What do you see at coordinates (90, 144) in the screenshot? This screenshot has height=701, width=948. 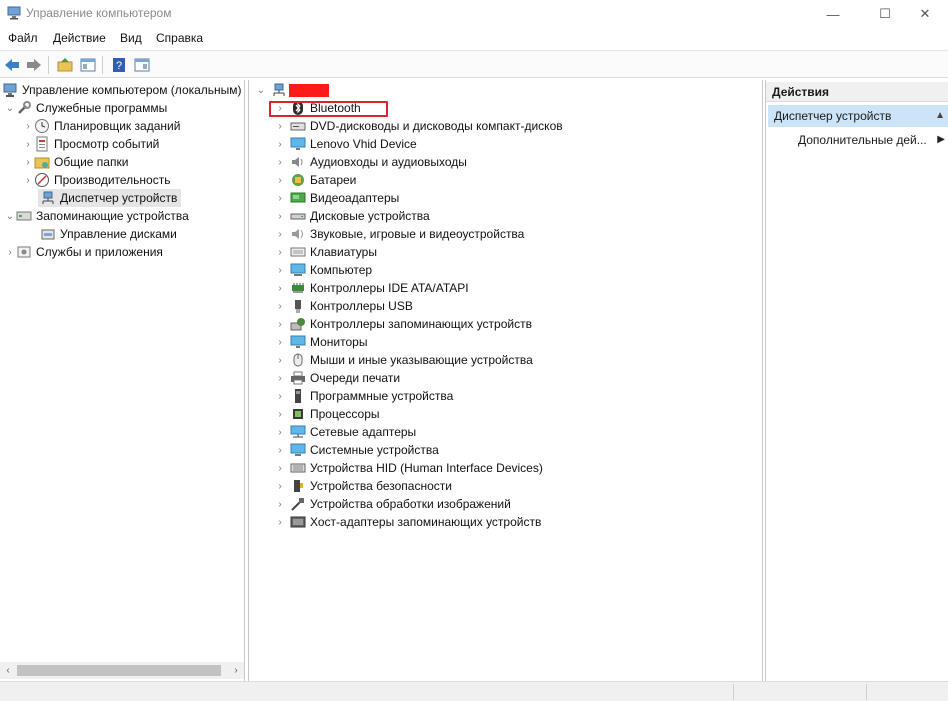 I see `tree-event-viewer: › Просмотр событий` at bounding box center [90, 144].